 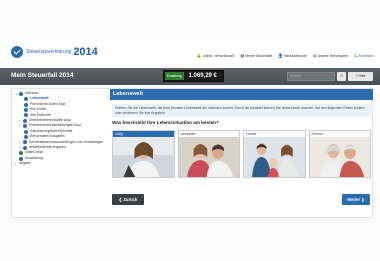 I want to click on logo-text: Steuersparerklärung, so click(x=49, y=52).